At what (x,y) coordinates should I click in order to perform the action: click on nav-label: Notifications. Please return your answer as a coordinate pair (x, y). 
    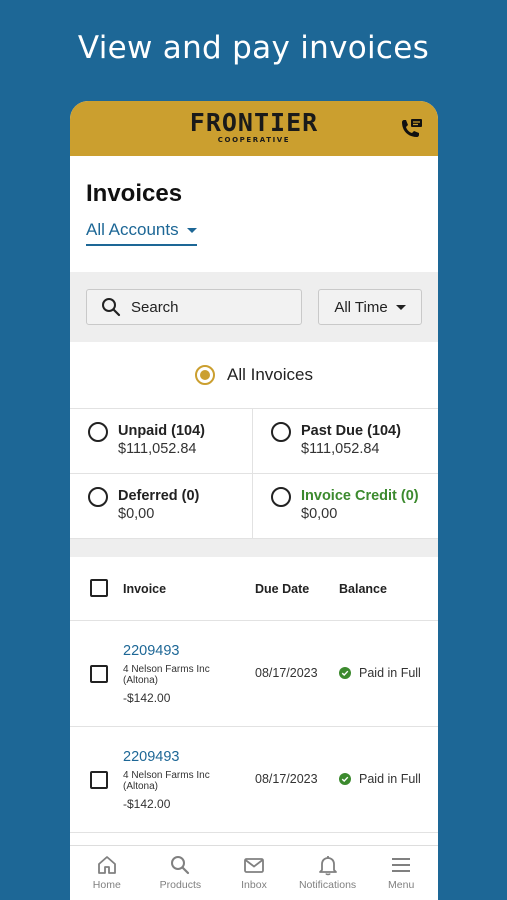
    Looking at the image, I should click on (327, 885).